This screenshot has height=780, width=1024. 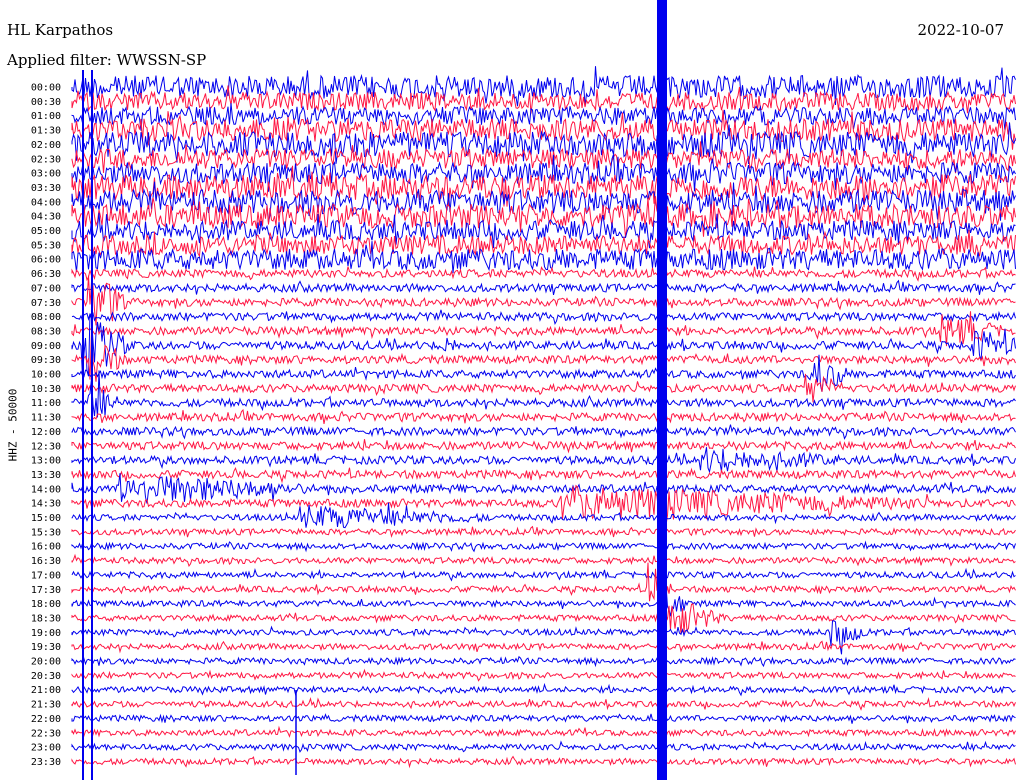 I want to click on time-tick-label: 00:30, so click(x=46, y=102).